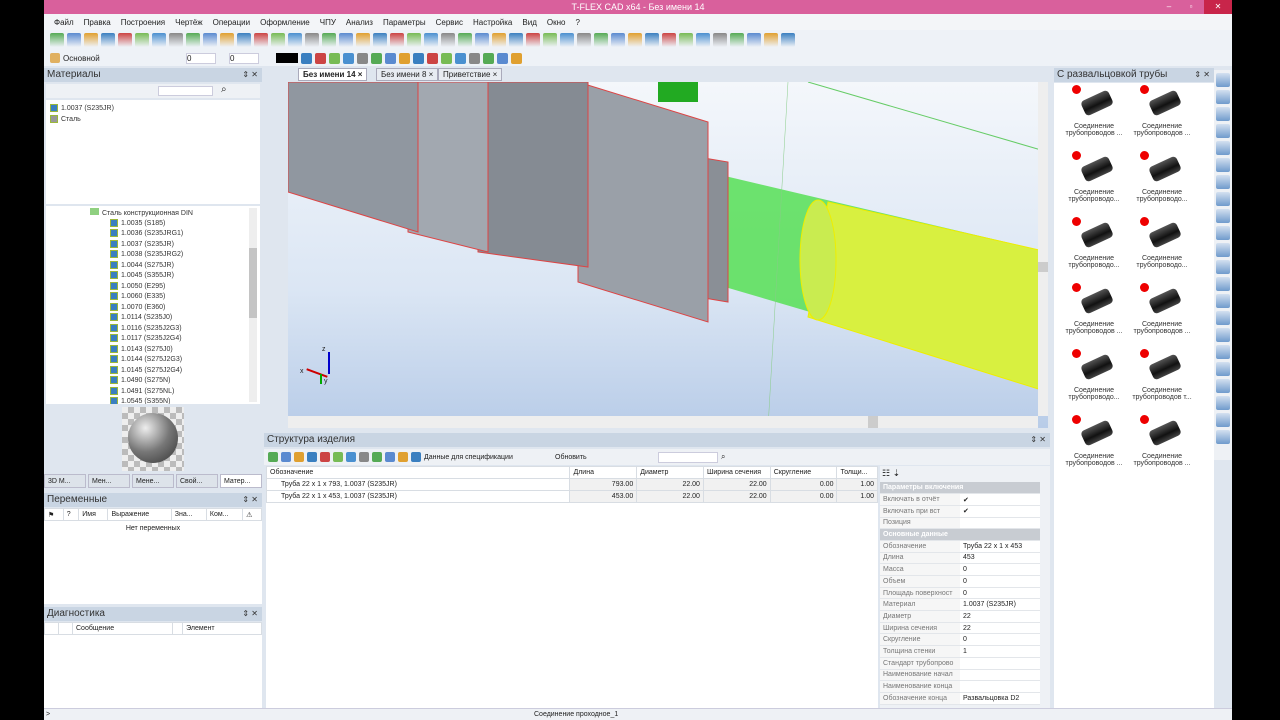 The width and height of the screenshot is (1280, 720). What do you see at coordinates (492, 22) in the screenshot?
I see `menu-item: Настройка` at bounding box center [492, 22].